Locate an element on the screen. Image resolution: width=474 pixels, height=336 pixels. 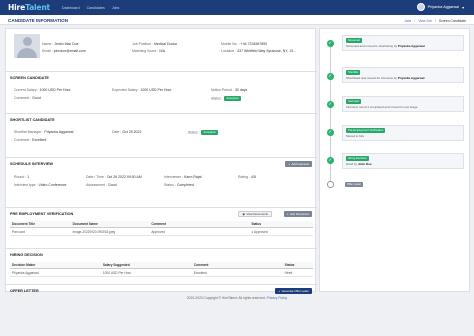
expected-salary: Expected Salary : 1000 USD Per Hour is located at coordinates (142, 90).